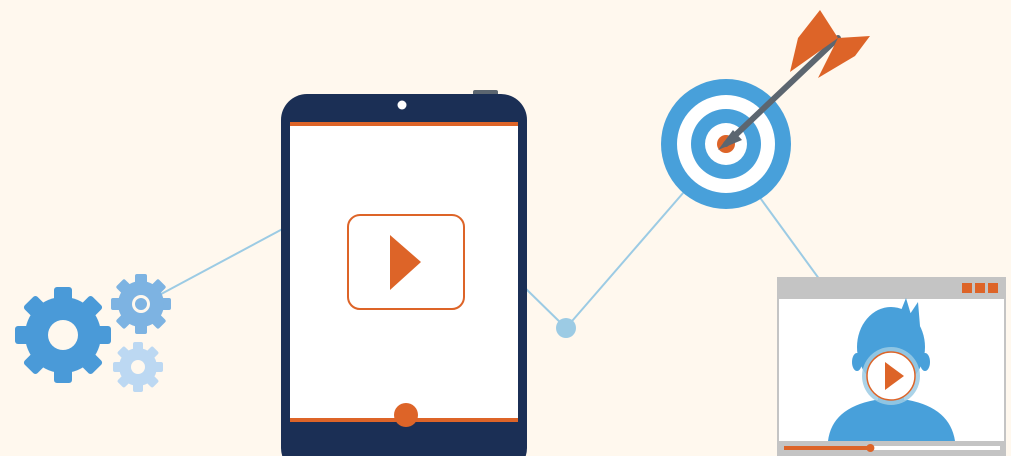 This screenshot has width=1011, height=456. I want to click on gears-icon, so click(93, 333).